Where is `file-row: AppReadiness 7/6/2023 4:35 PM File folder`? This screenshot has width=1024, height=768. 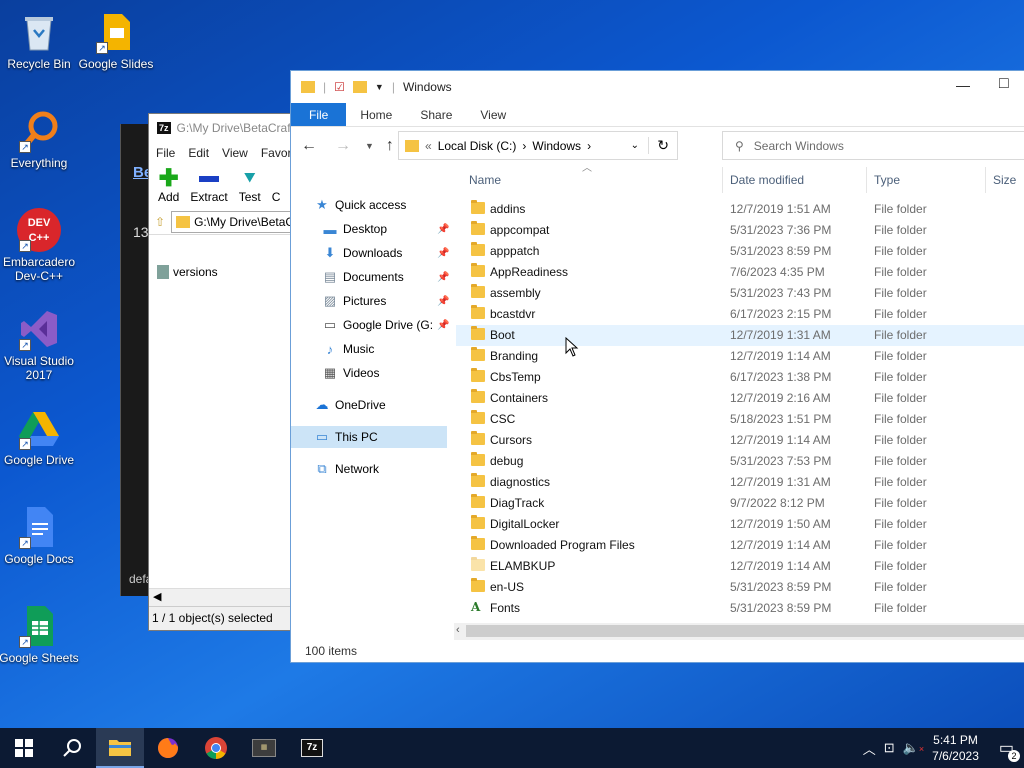 file-row: AppReadiness 7/6/2023 4:35 PM File folder is located at coordinates (740, 272).